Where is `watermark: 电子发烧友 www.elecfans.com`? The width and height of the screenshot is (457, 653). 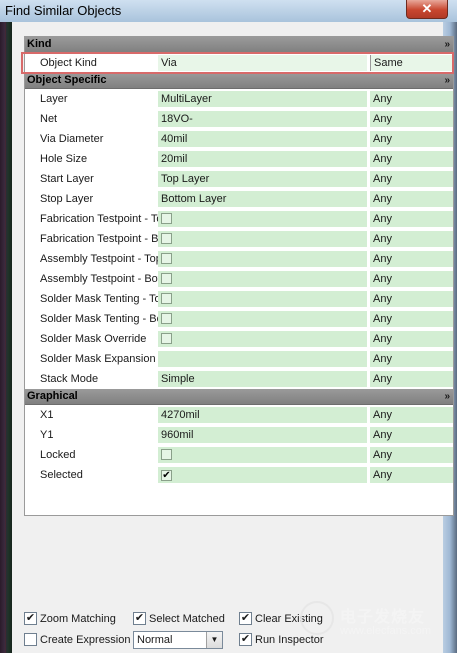 watermark: 电子发烧友 www.elecfans.com is located at coordinates (370, 620).